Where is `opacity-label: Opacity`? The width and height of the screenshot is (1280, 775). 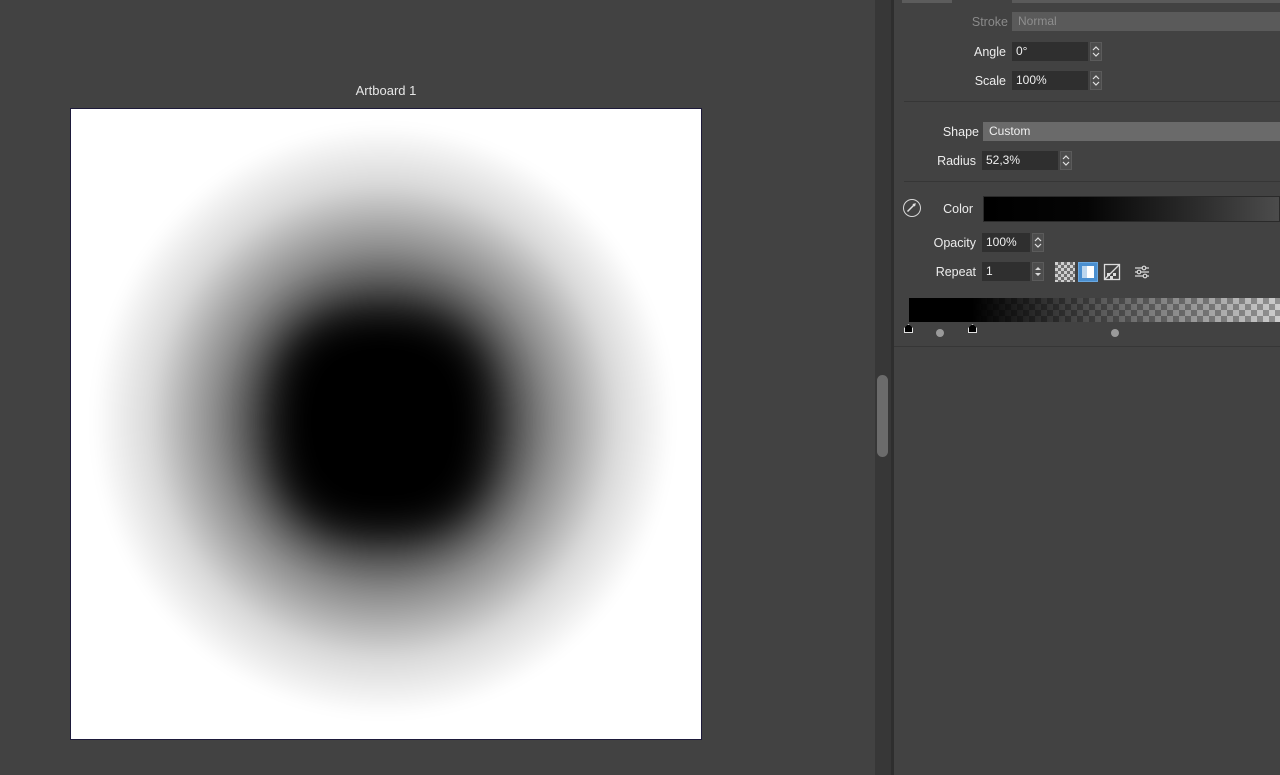 opacity-label: Opacity is located at coordinates (954, 242).